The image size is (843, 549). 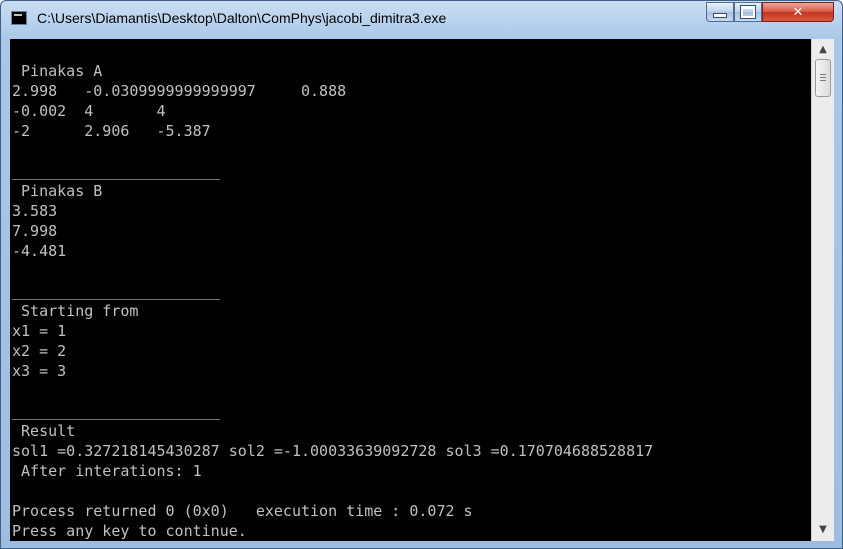 I want to click on vertical-scrollbar: ▲ ▼, so click(x=822, y=290).